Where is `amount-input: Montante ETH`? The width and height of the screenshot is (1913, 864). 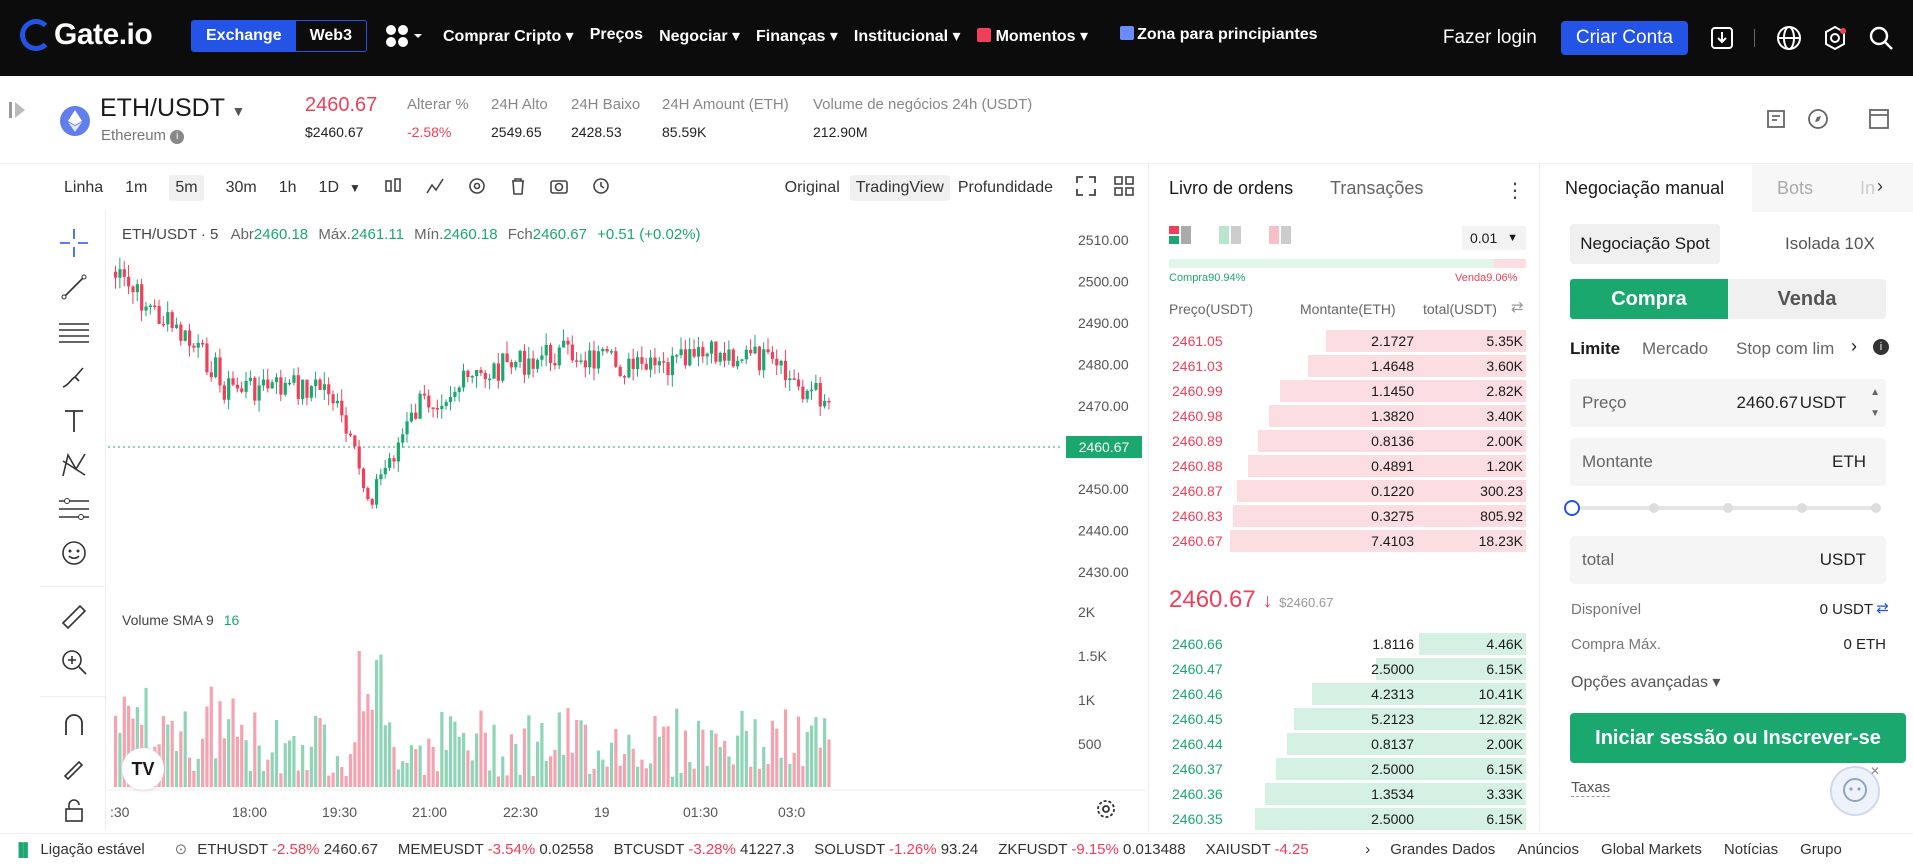 amount-input: Montante ETH is located at coordinates (1728, 462).